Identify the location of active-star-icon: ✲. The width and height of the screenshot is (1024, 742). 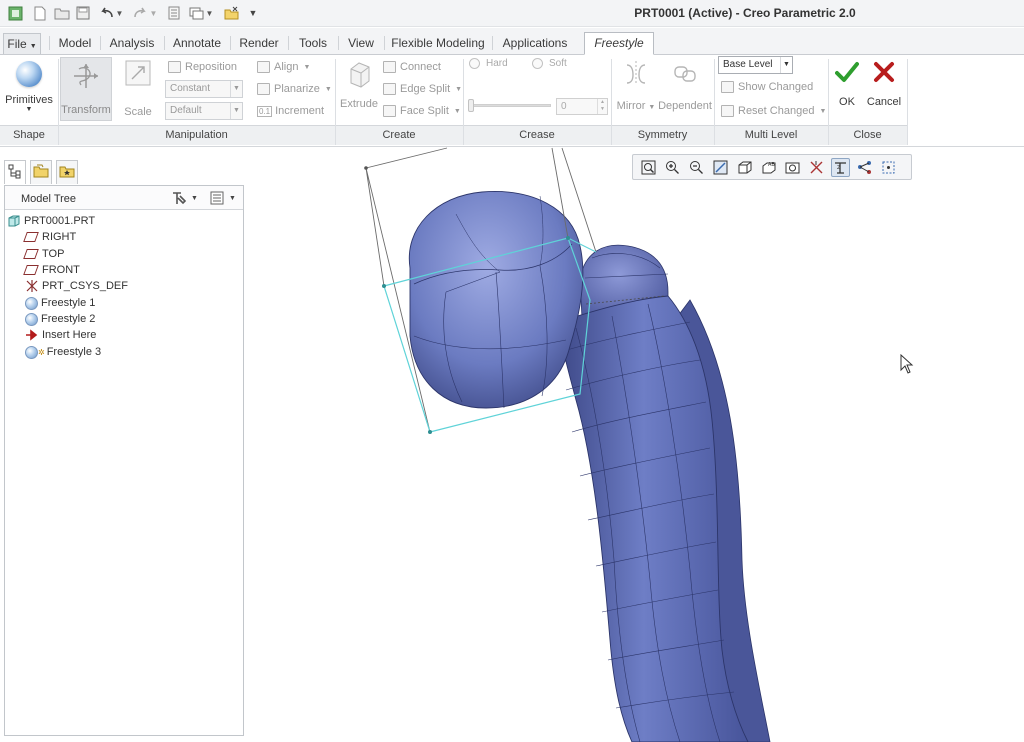
(41, 352).